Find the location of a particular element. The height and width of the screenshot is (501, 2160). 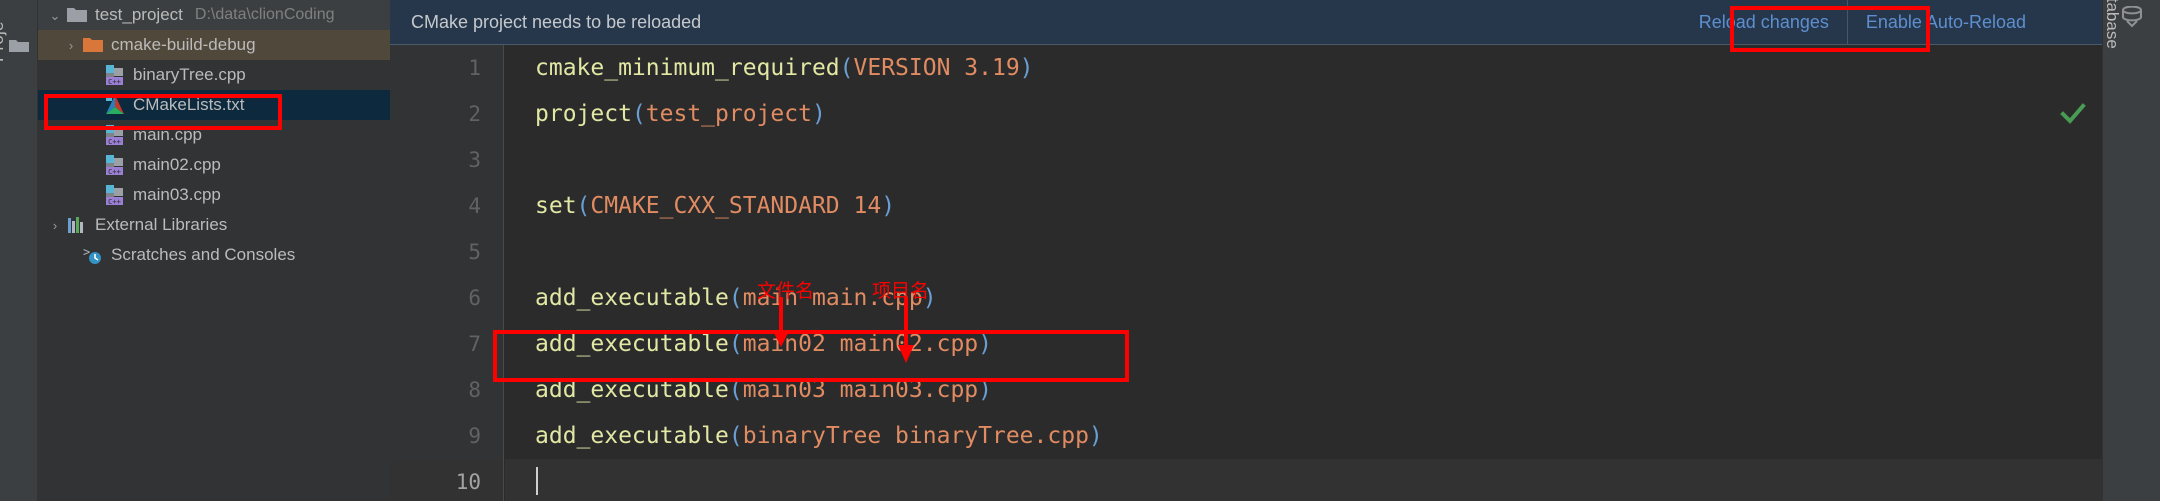

line-number: 7 is located at coordinates (474, 344).